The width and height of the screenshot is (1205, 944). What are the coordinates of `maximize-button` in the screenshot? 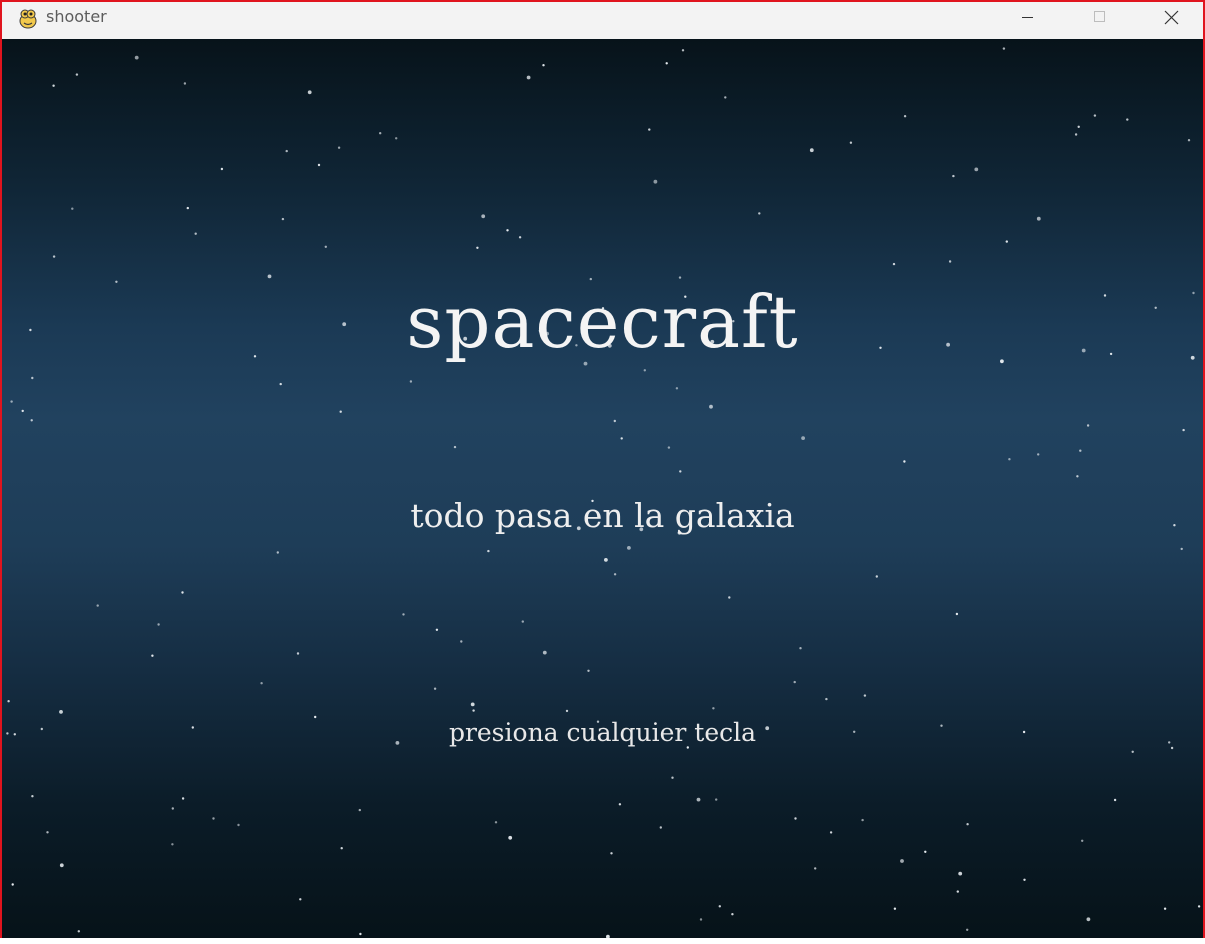 It's located at (1097, 17).